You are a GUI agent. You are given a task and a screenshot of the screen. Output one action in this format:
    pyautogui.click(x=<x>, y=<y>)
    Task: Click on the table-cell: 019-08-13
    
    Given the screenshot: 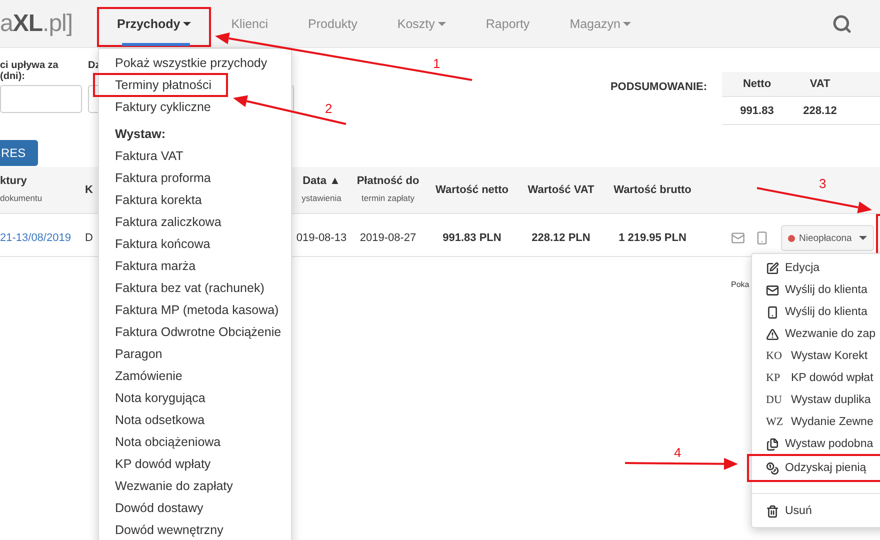 What is the action you would take?
    pyautogui.click(x=321, y=238)
    